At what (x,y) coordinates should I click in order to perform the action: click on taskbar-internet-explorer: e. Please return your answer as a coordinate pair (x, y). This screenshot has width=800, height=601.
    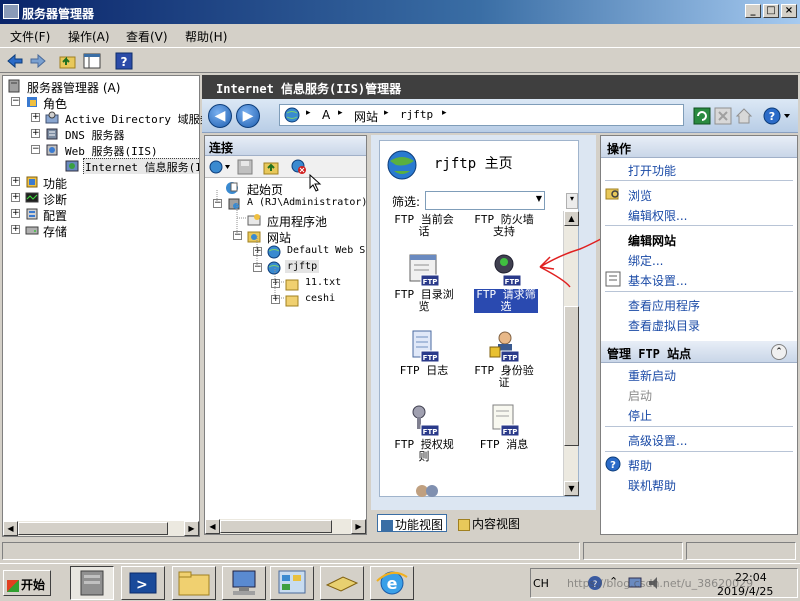
    Looking at the image, I should click on (392, 583).